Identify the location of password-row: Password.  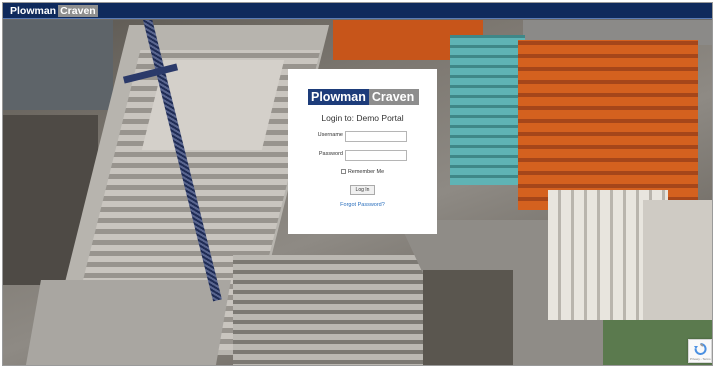
(362, 155).